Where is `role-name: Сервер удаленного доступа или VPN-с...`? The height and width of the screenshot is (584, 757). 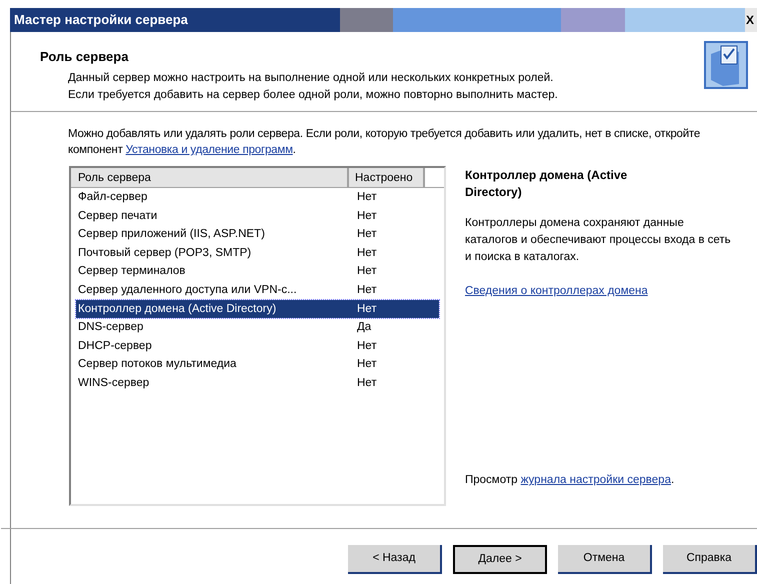 role-name: Сервер удаленного доступа или VPN-с... is located at coordinates (187, 290).